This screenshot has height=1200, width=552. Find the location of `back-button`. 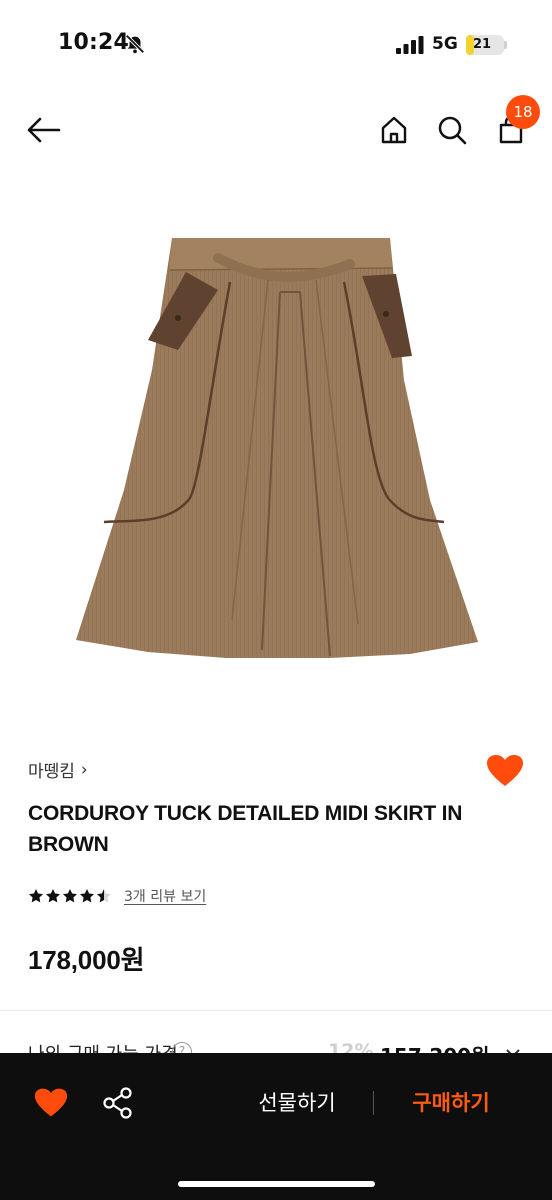

back-button is located at coordinates (44, 130).